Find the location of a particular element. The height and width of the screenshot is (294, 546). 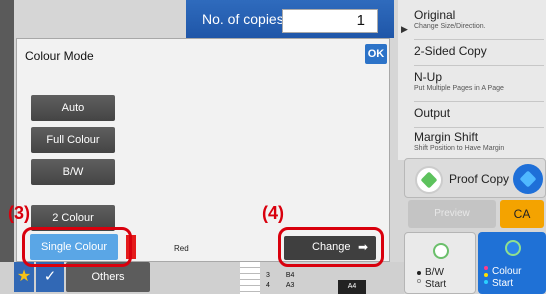

copies-label: No. of copies is located at coordinates (243, 19).